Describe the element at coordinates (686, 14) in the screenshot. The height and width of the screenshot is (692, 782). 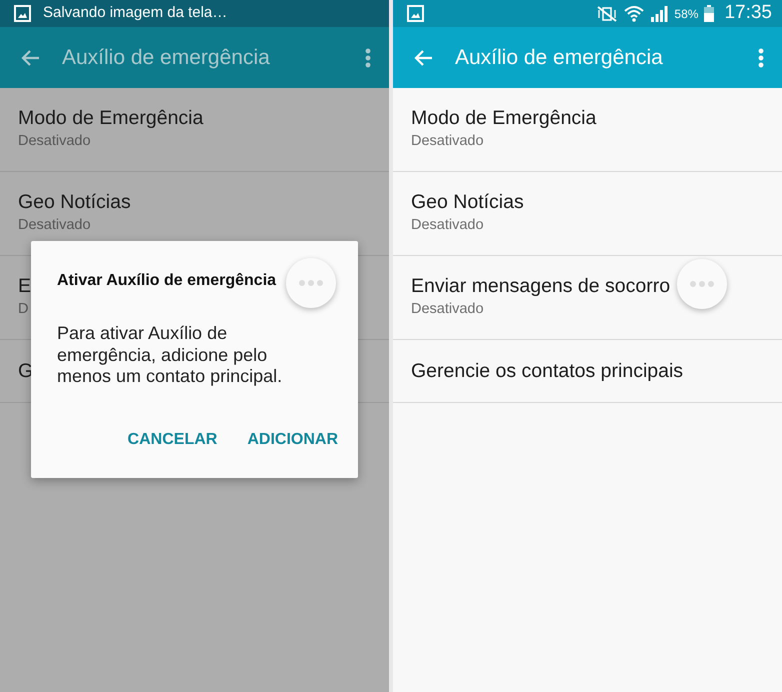
I see `battery-percent: 58%` at that location.